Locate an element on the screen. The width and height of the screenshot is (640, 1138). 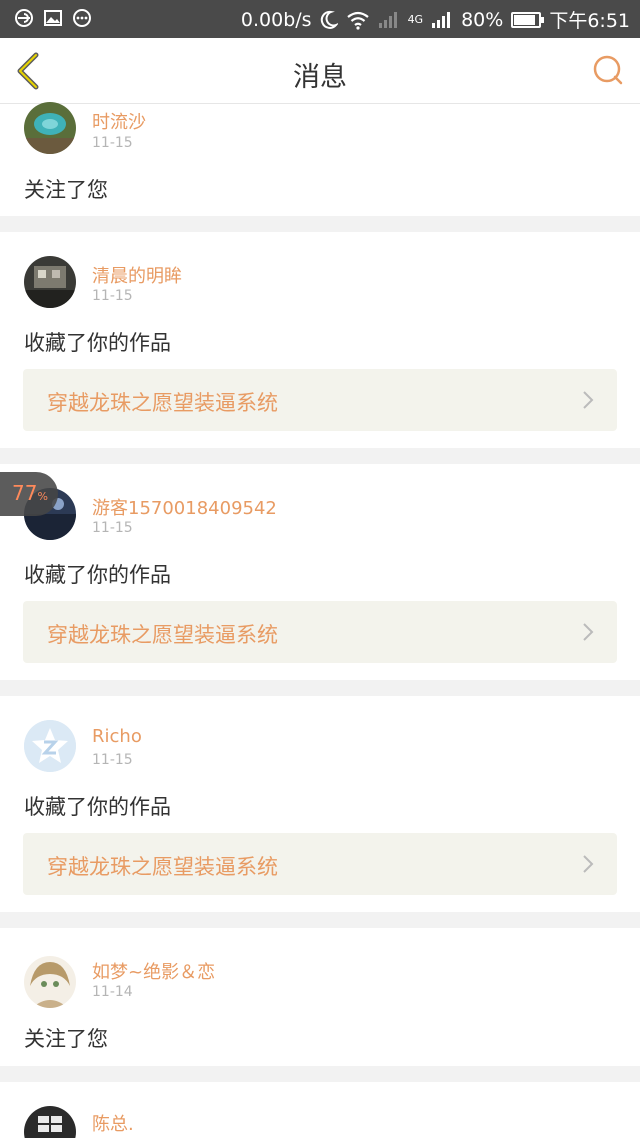
image-notification-icon is located at coordinates (53, 18).